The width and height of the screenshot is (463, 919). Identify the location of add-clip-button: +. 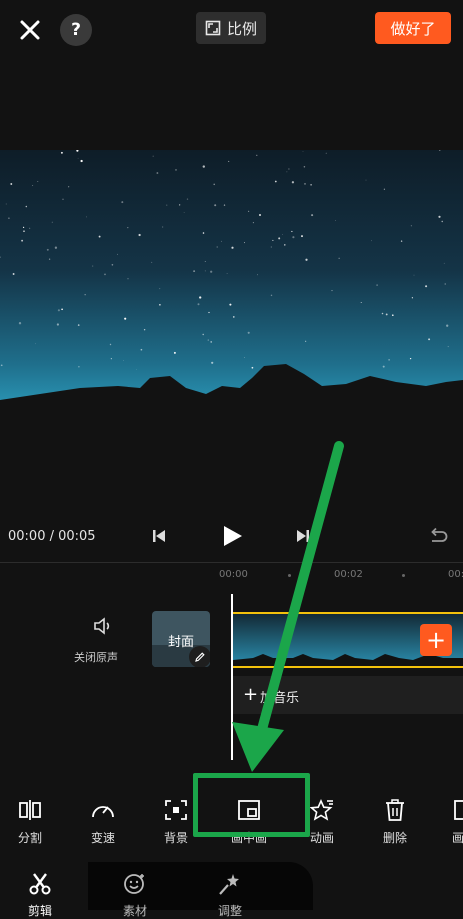
(436, 640).